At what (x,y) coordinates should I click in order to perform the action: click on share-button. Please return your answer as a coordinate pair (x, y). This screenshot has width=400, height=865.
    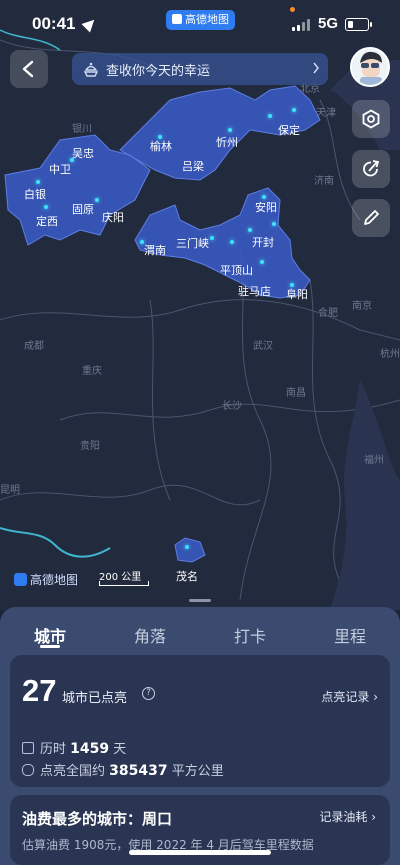
    Looking at the image, I should click on (371, 169).